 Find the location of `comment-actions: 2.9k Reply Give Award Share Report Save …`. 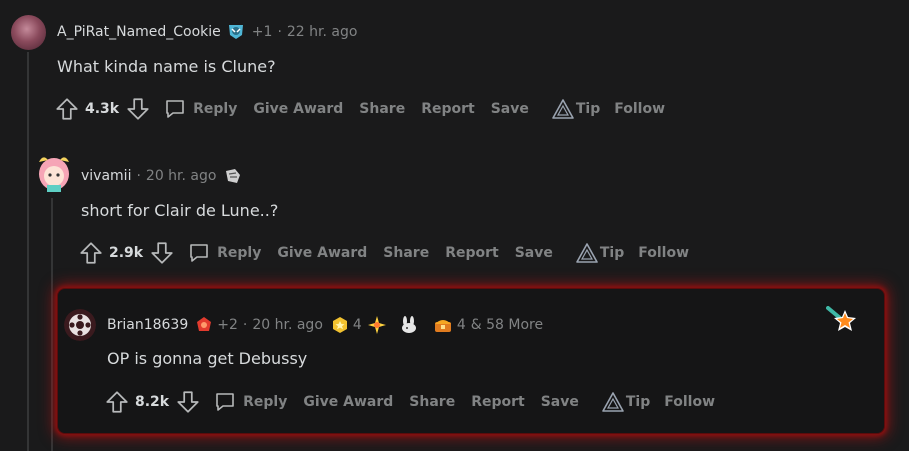

comment-actions: 2.9k Reply Give Award Share Report Save … is located at coordinates (383, 253).